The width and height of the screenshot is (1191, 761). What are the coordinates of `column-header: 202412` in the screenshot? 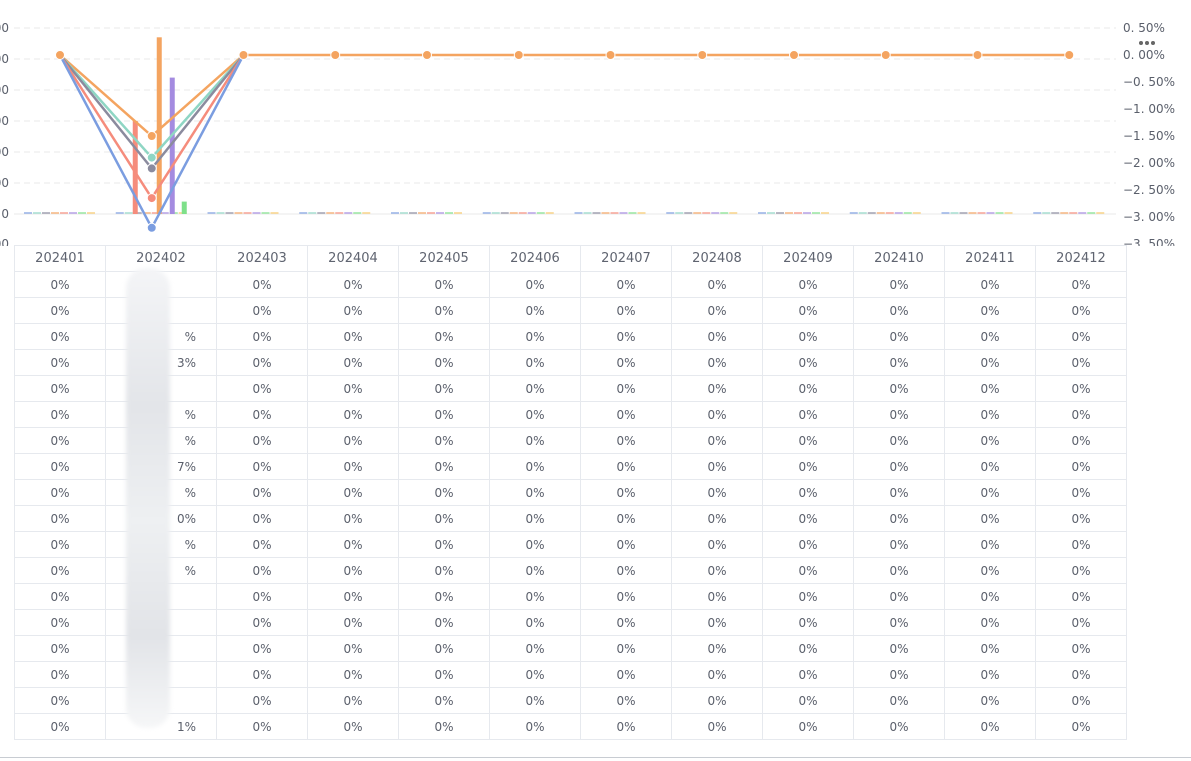 It's located at (1081, 258).